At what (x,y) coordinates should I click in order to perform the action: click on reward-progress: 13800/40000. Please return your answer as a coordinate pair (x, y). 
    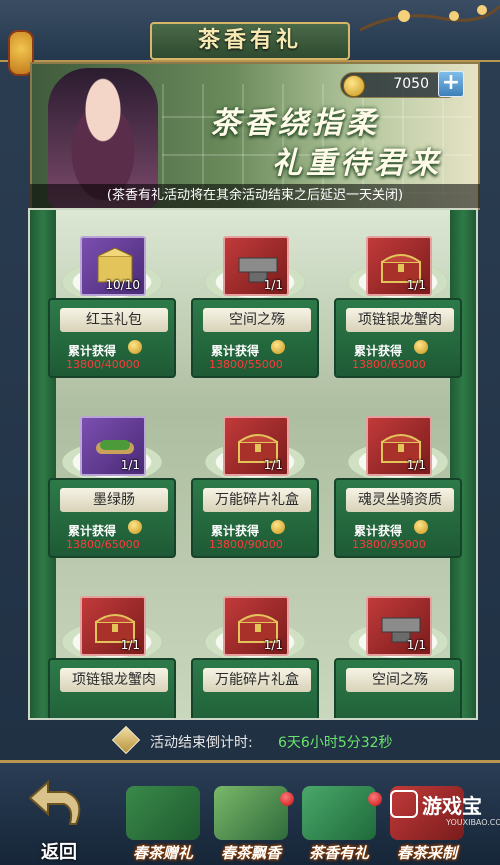
    Looking at the image, I should click on (103, 364).